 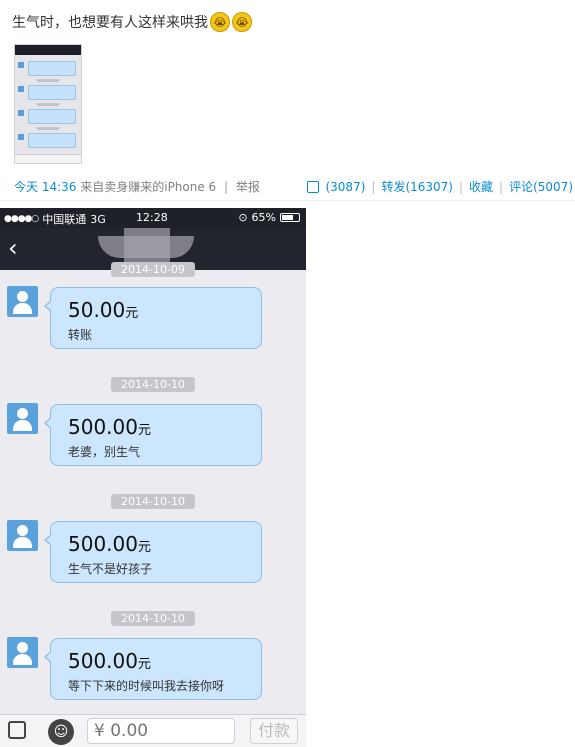 I want to click on carrier-label: 中国联通, so click(x=64, y=219).